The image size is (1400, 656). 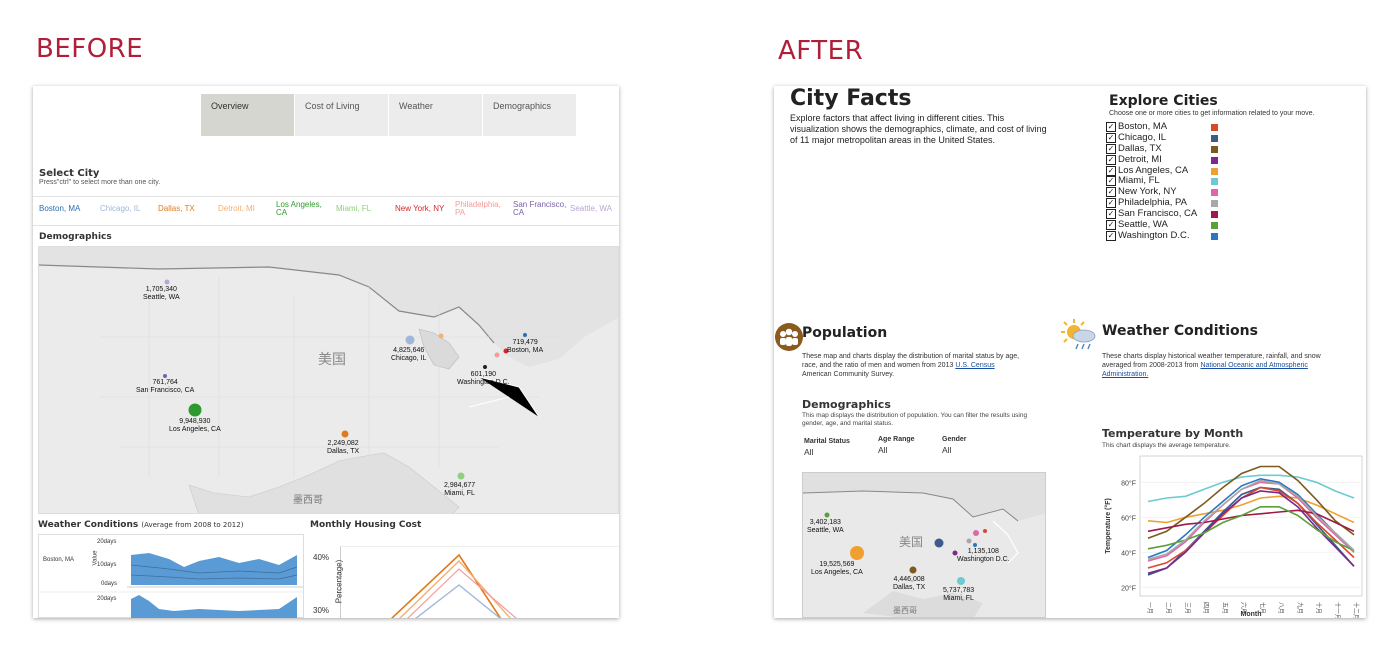 I want to click on city-filter-philadelphia: Philadelphia, PA, so click(x=479, y=209).